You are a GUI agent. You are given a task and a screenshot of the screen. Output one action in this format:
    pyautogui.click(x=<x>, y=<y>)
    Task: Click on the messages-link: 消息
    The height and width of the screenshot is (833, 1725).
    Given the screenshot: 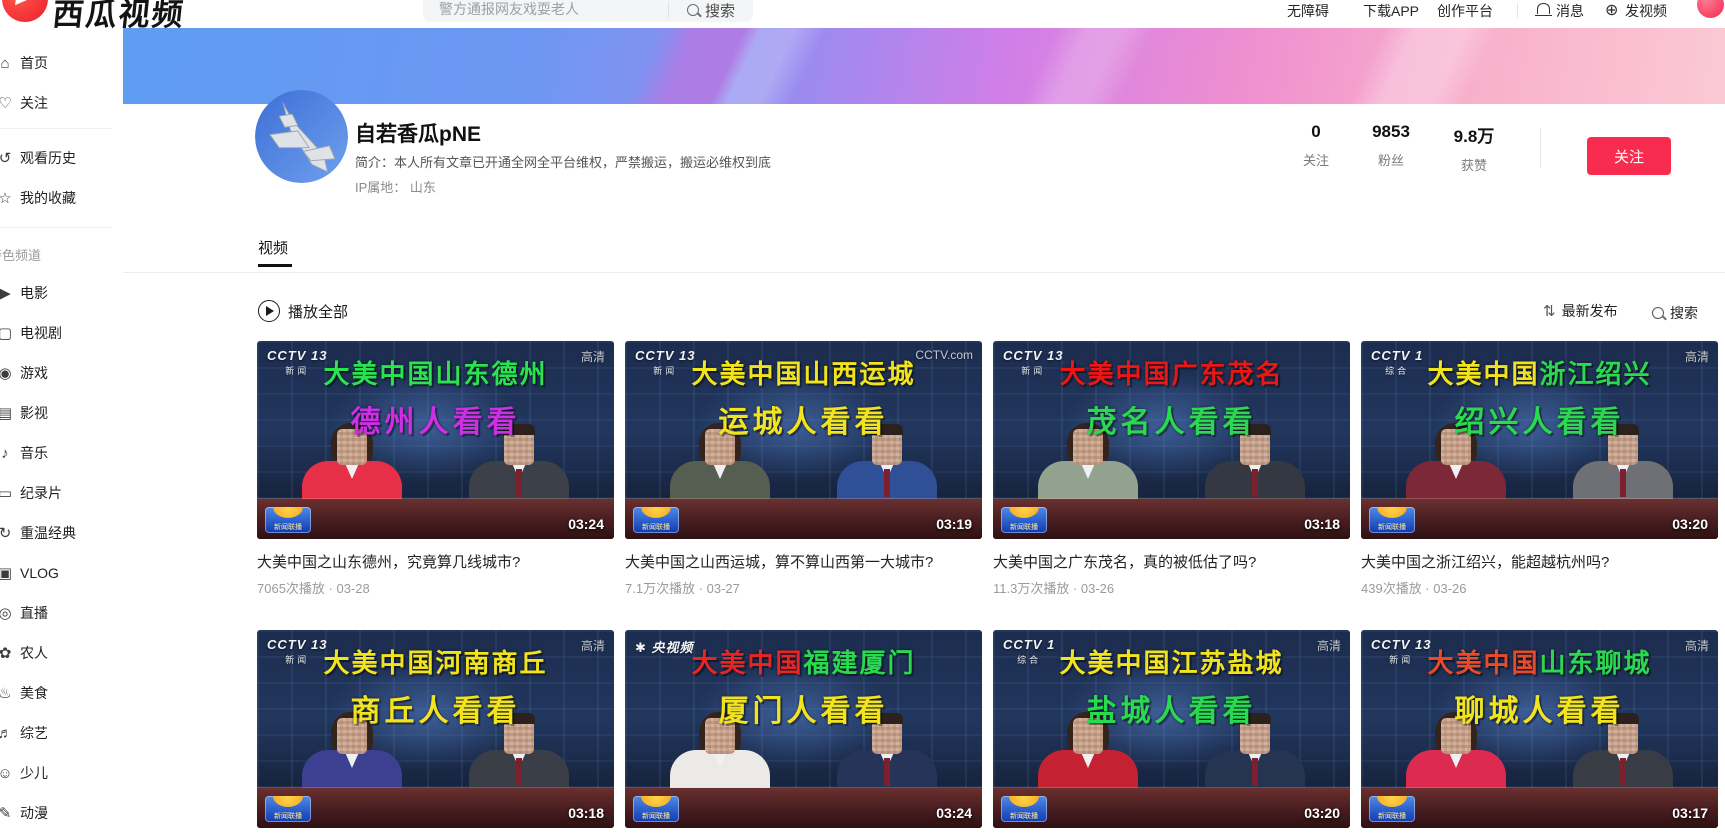 What is the action you would take?
    pyautogui.click(x=1570, y=11)
    